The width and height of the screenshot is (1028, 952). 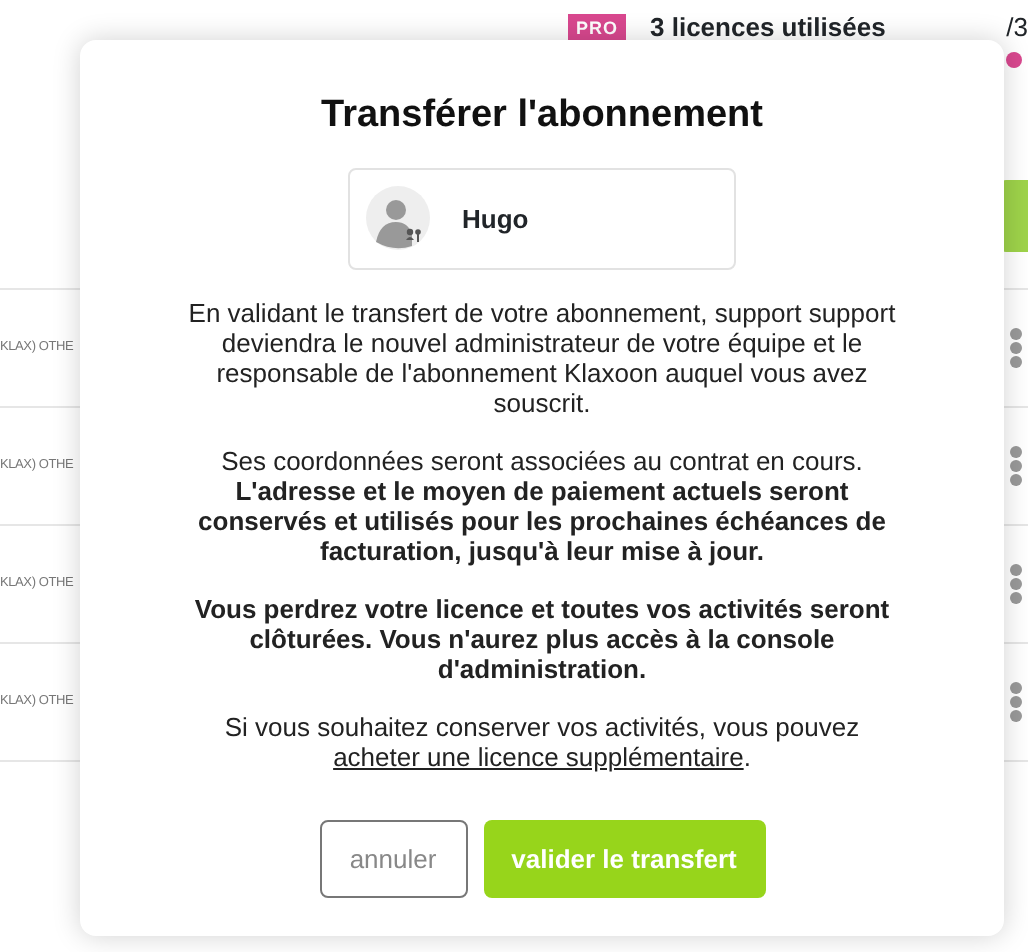 What do you see at coordinates (542, 505) in the screenshot?
I see `paragraph: Ses coordonnées seront associées au contrat en cours. L'adresse et le moyen de paiement actuels seront conservés et utilisés pour les prochaines échéances de facturation, jusqu'à leur mise à jour.` at bounding box center [542, 505].